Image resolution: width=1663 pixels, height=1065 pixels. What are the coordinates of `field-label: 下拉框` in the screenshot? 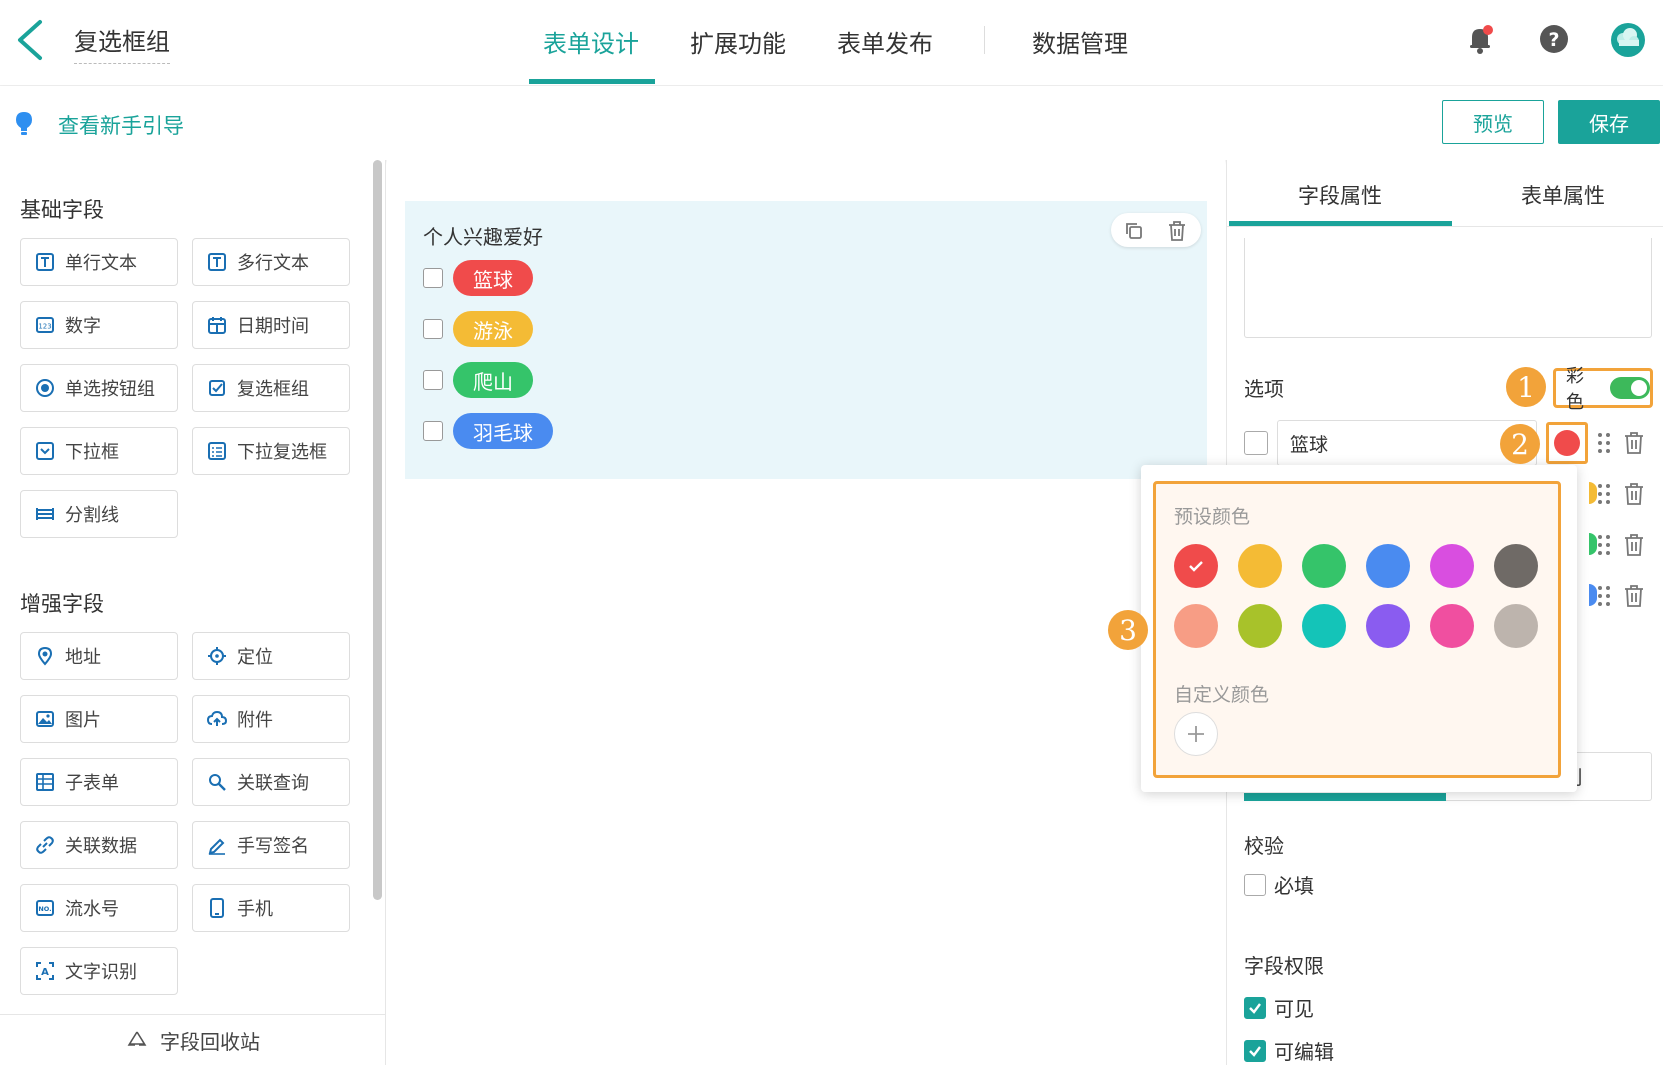 It's located at (92, 452).